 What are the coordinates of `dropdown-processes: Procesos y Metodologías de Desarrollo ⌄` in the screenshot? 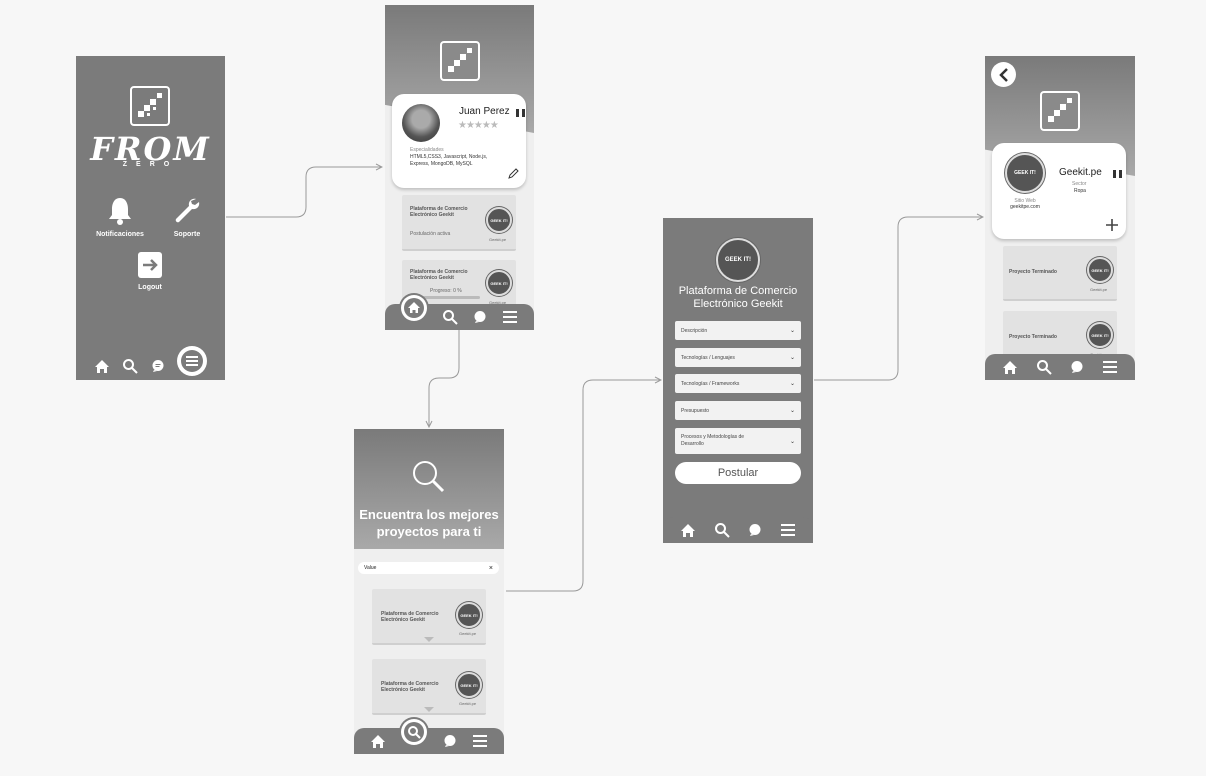 It's located at (738, 441).